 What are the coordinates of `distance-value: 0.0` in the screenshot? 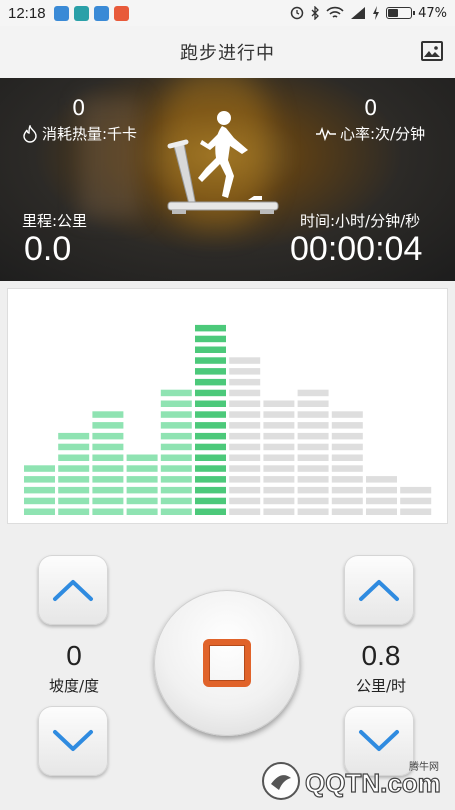 It's located at (48, 249).